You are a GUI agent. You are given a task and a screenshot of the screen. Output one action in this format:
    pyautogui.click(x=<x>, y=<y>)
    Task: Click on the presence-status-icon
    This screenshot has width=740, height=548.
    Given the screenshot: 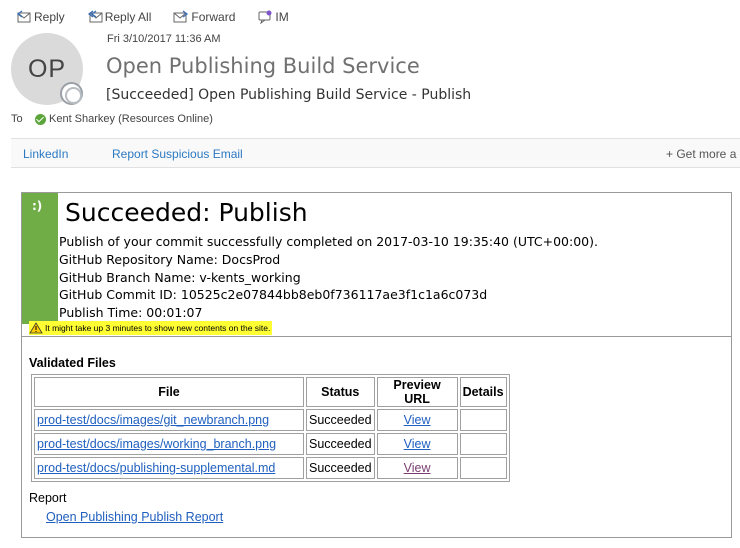 What is the action you would take?
    pyautogui.click(x=71, y=93)
    